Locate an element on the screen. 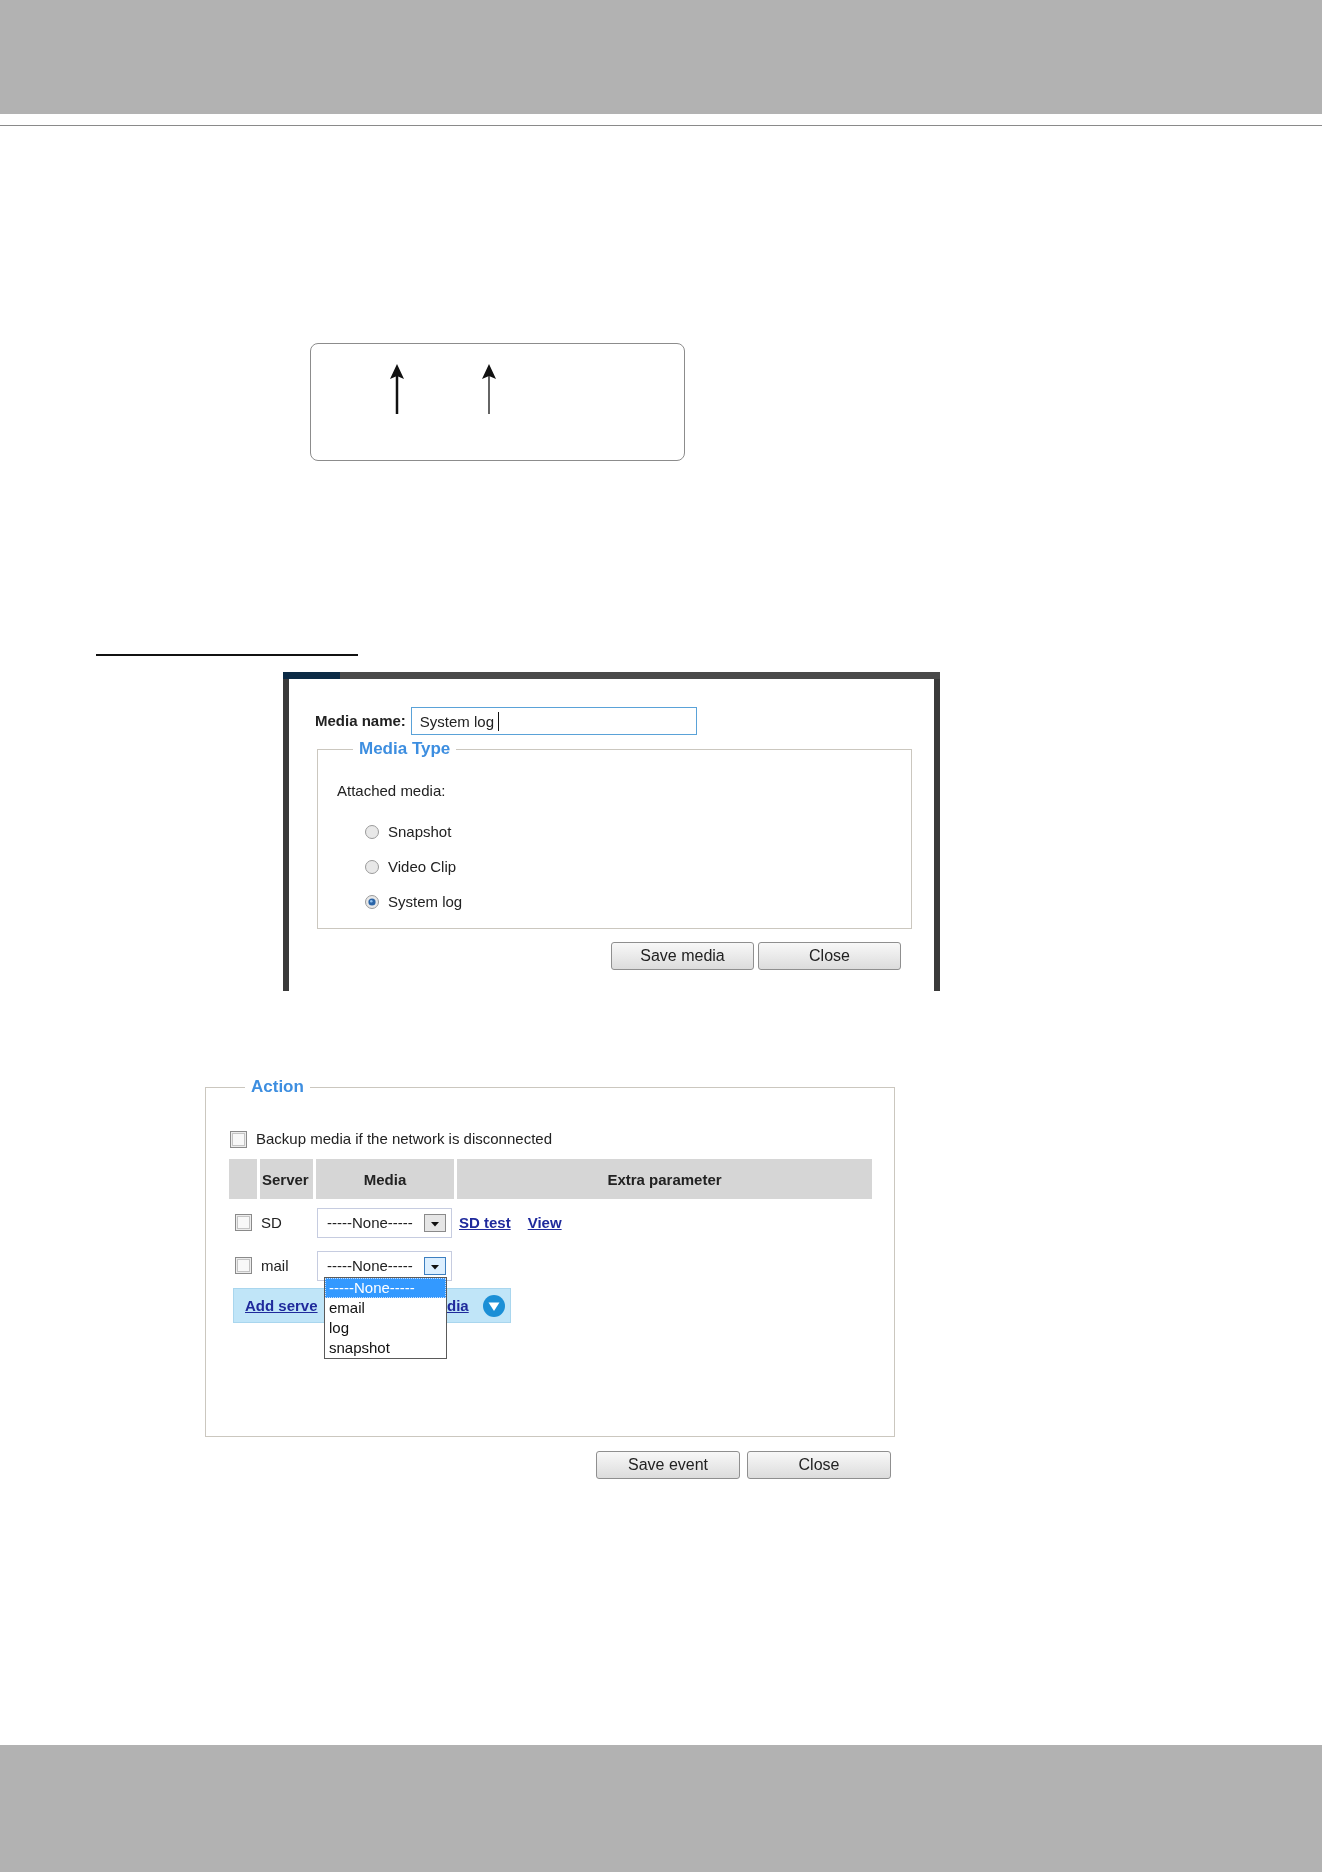 The width and height of the screenshot is (1324, 1872). field-label: Media name: is located at coordinates (360, 721).